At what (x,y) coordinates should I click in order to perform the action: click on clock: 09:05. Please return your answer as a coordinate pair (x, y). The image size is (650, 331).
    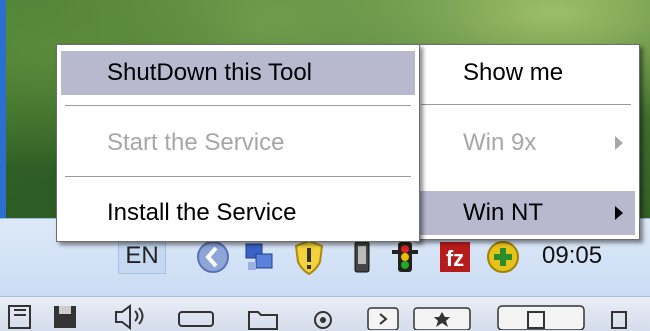
    Looking at the image, I should click on (572, 256).